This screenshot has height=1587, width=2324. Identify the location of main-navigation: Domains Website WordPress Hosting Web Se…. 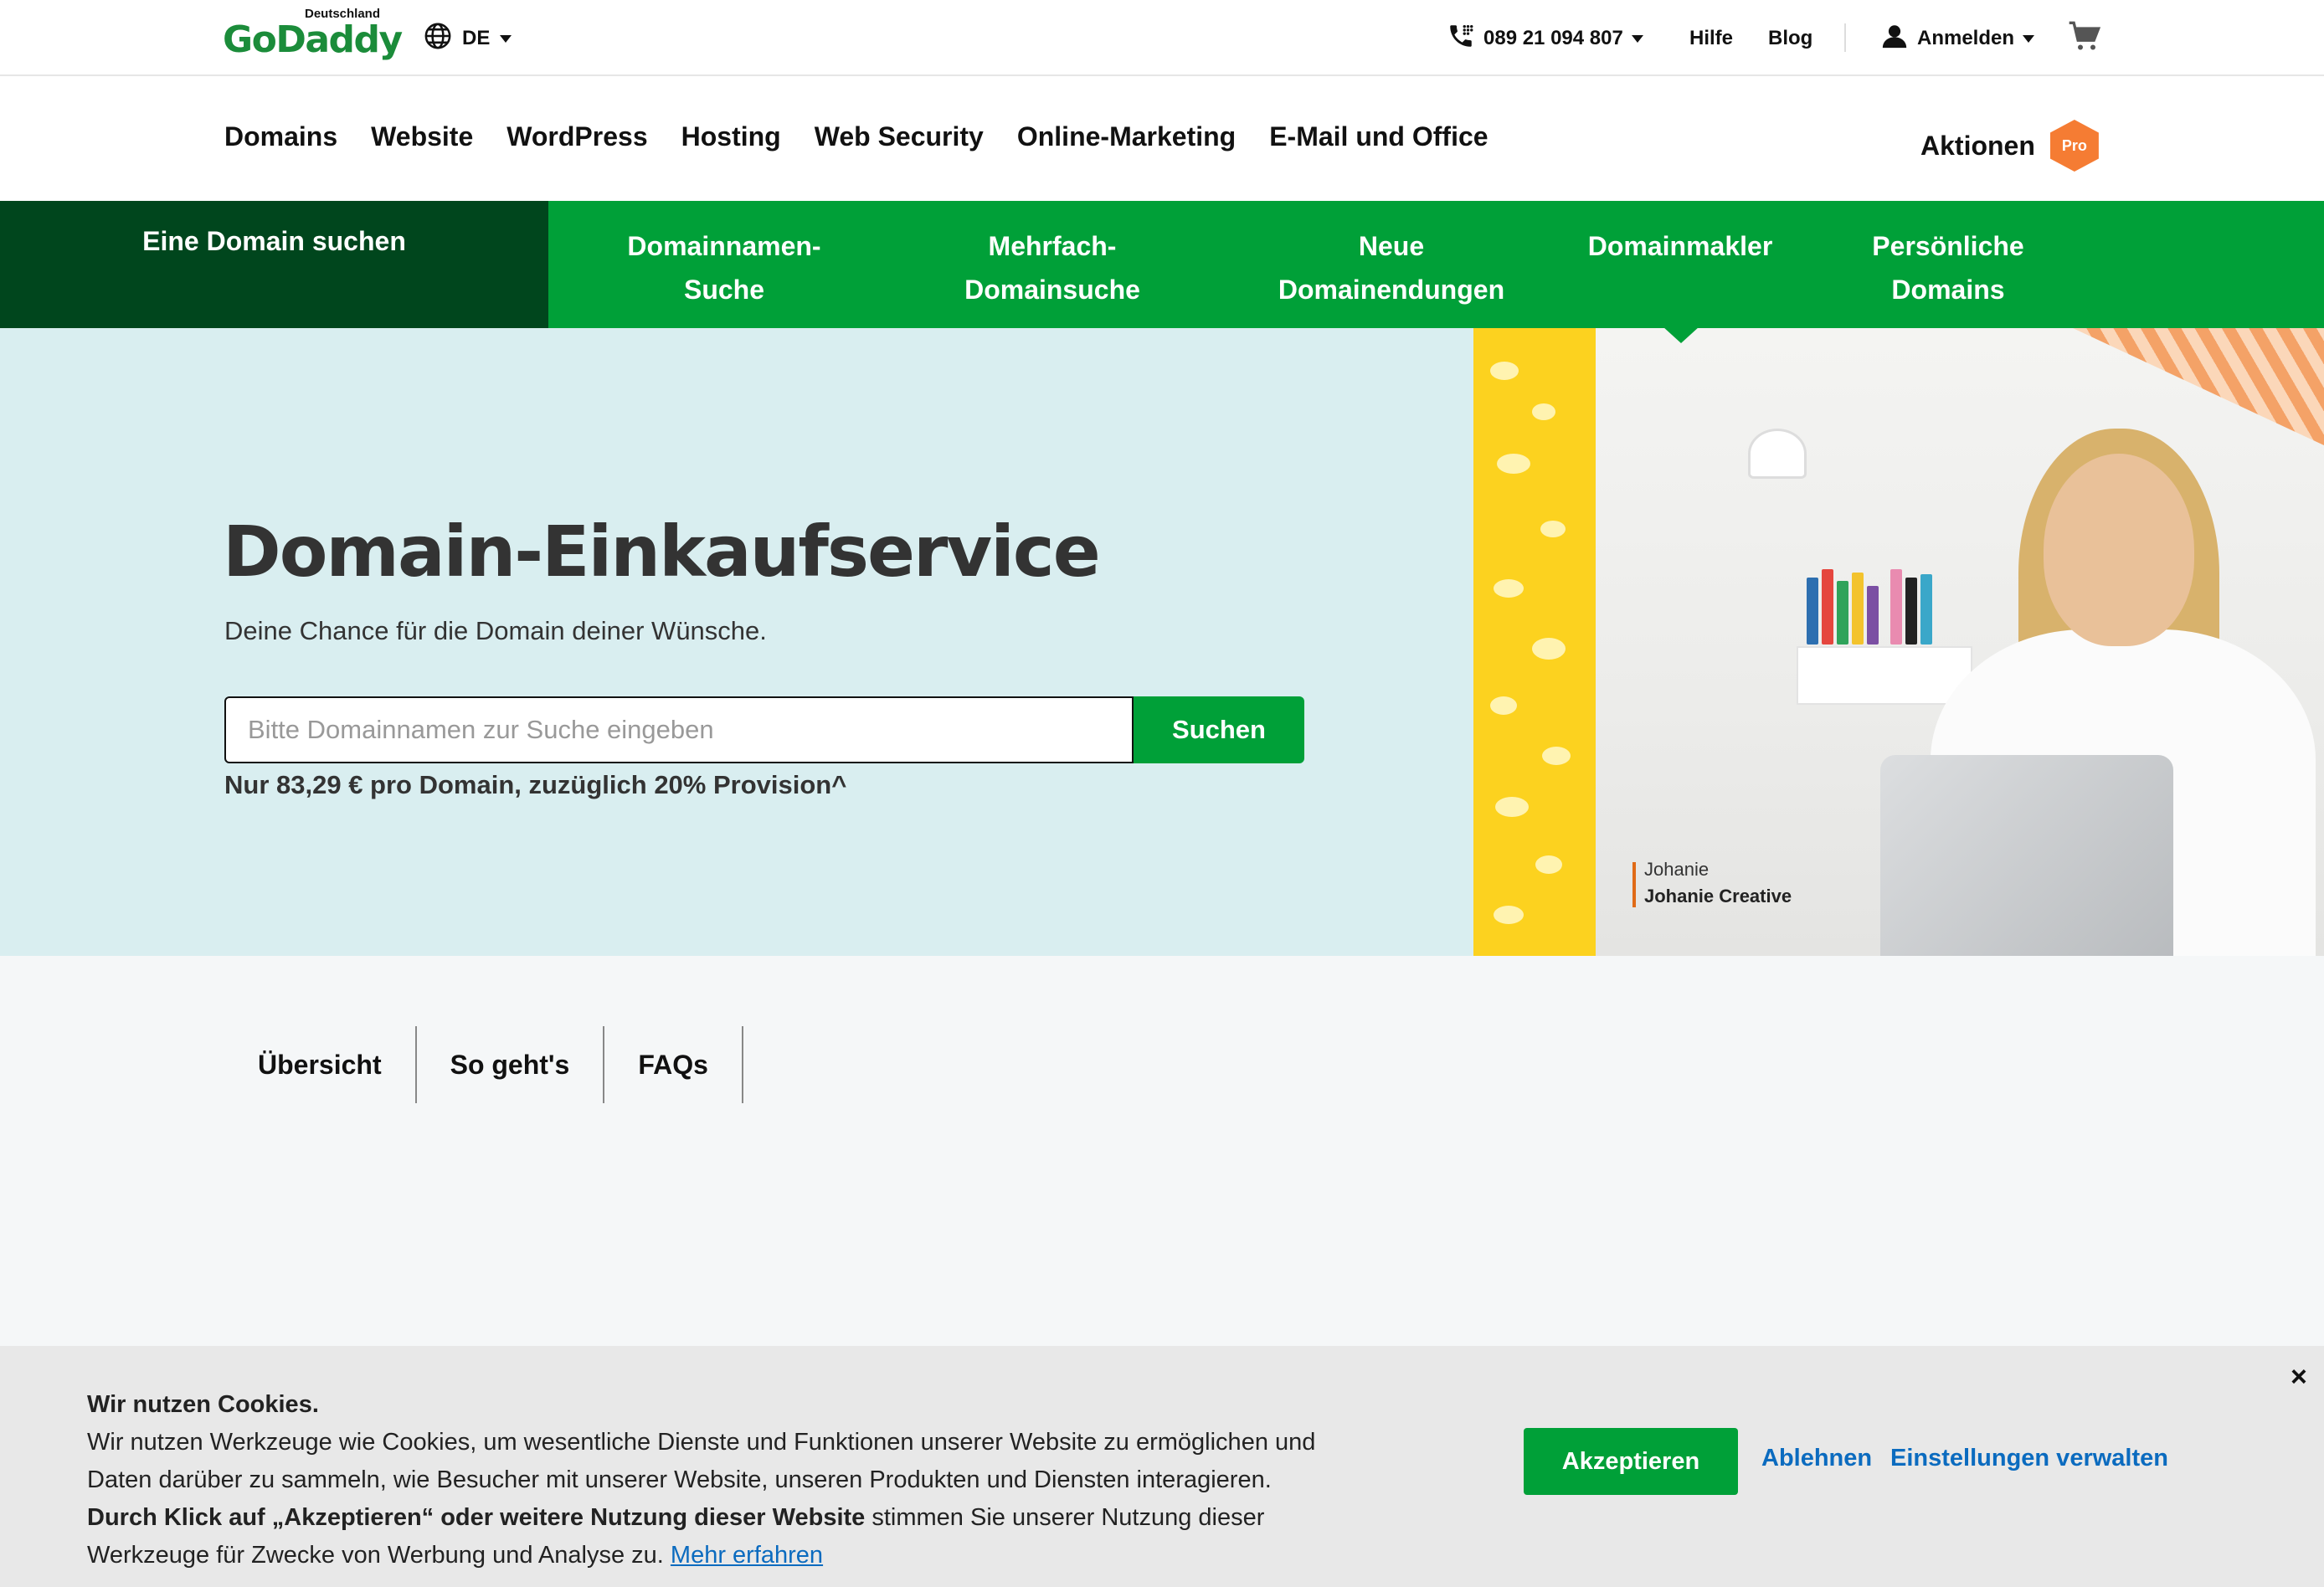
(1162, 139).